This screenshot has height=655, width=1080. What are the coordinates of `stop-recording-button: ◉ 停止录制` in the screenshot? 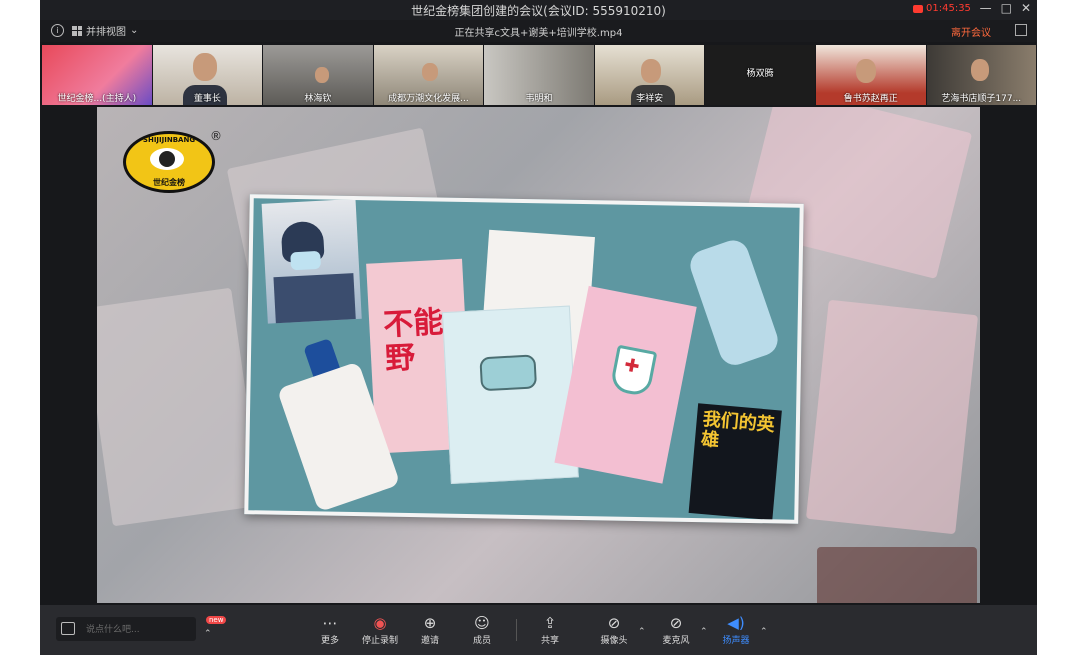 It's located at (380, 629).